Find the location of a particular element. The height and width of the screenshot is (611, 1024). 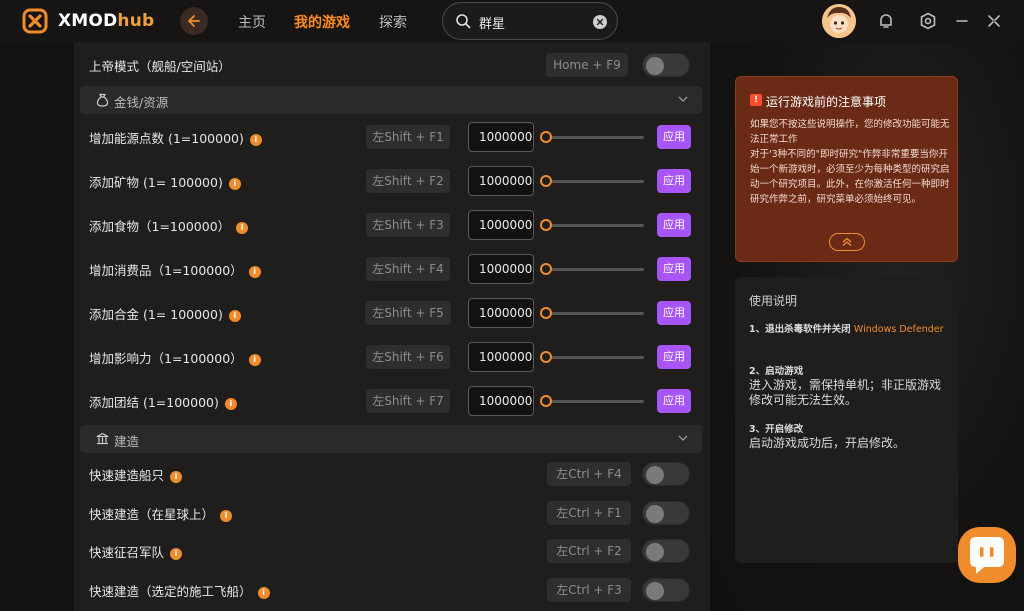

settings-icon is located at coordinates (928, 21).